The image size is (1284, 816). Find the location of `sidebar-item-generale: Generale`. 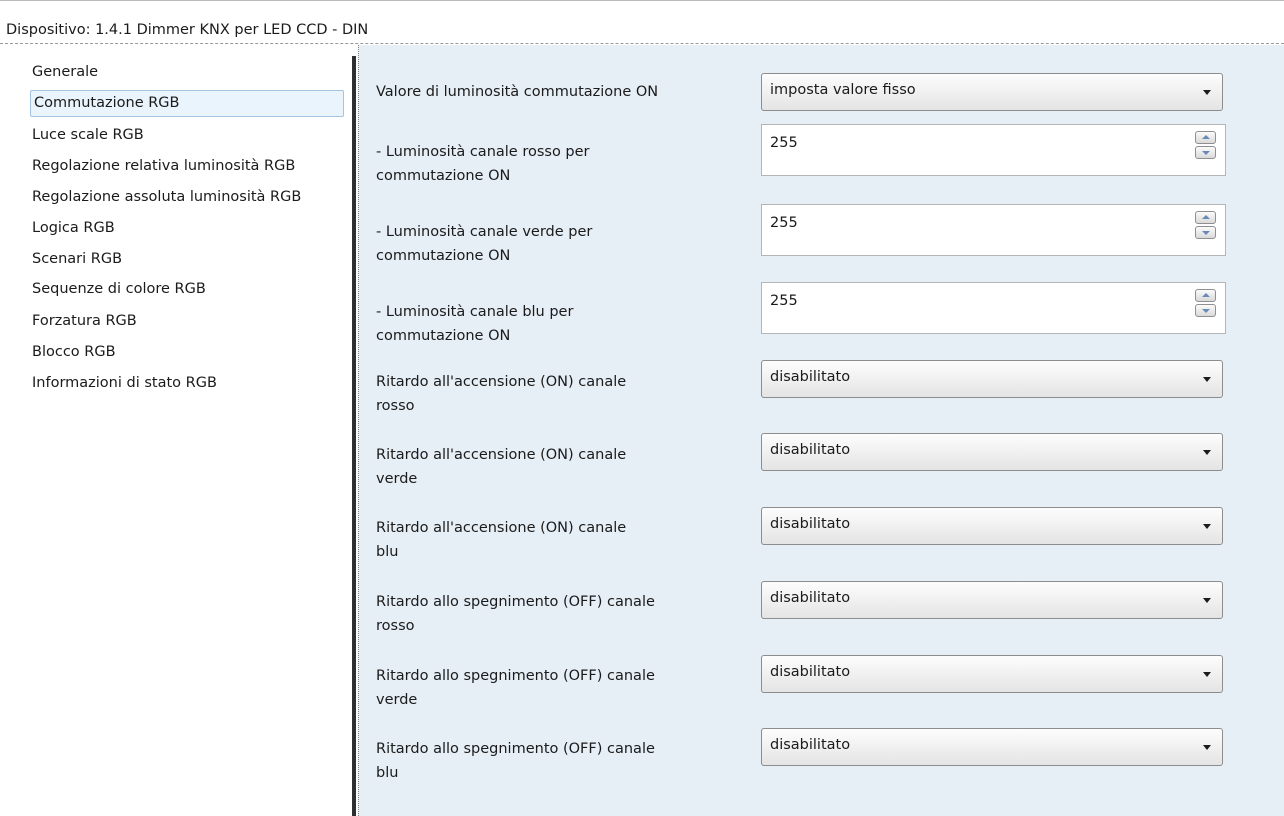

sidebar-item-generale: Generale is located at coordinates (63, 72).